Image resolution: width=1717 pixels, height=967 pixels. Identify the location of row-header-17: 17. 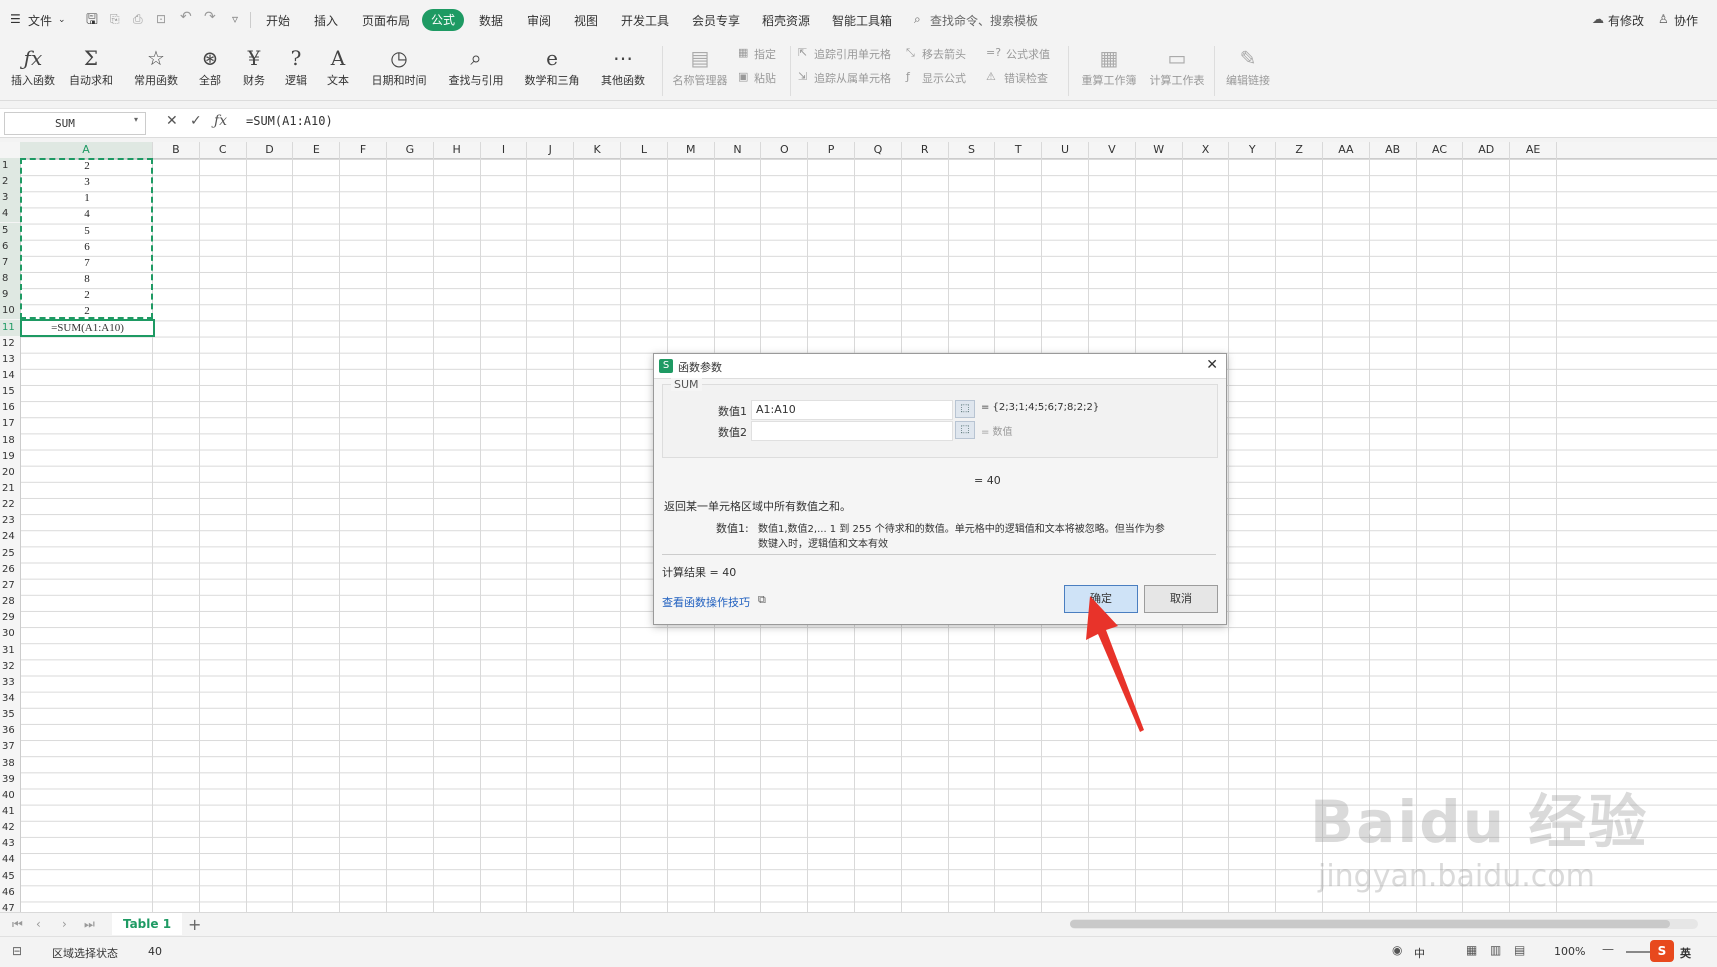
(10, 424).